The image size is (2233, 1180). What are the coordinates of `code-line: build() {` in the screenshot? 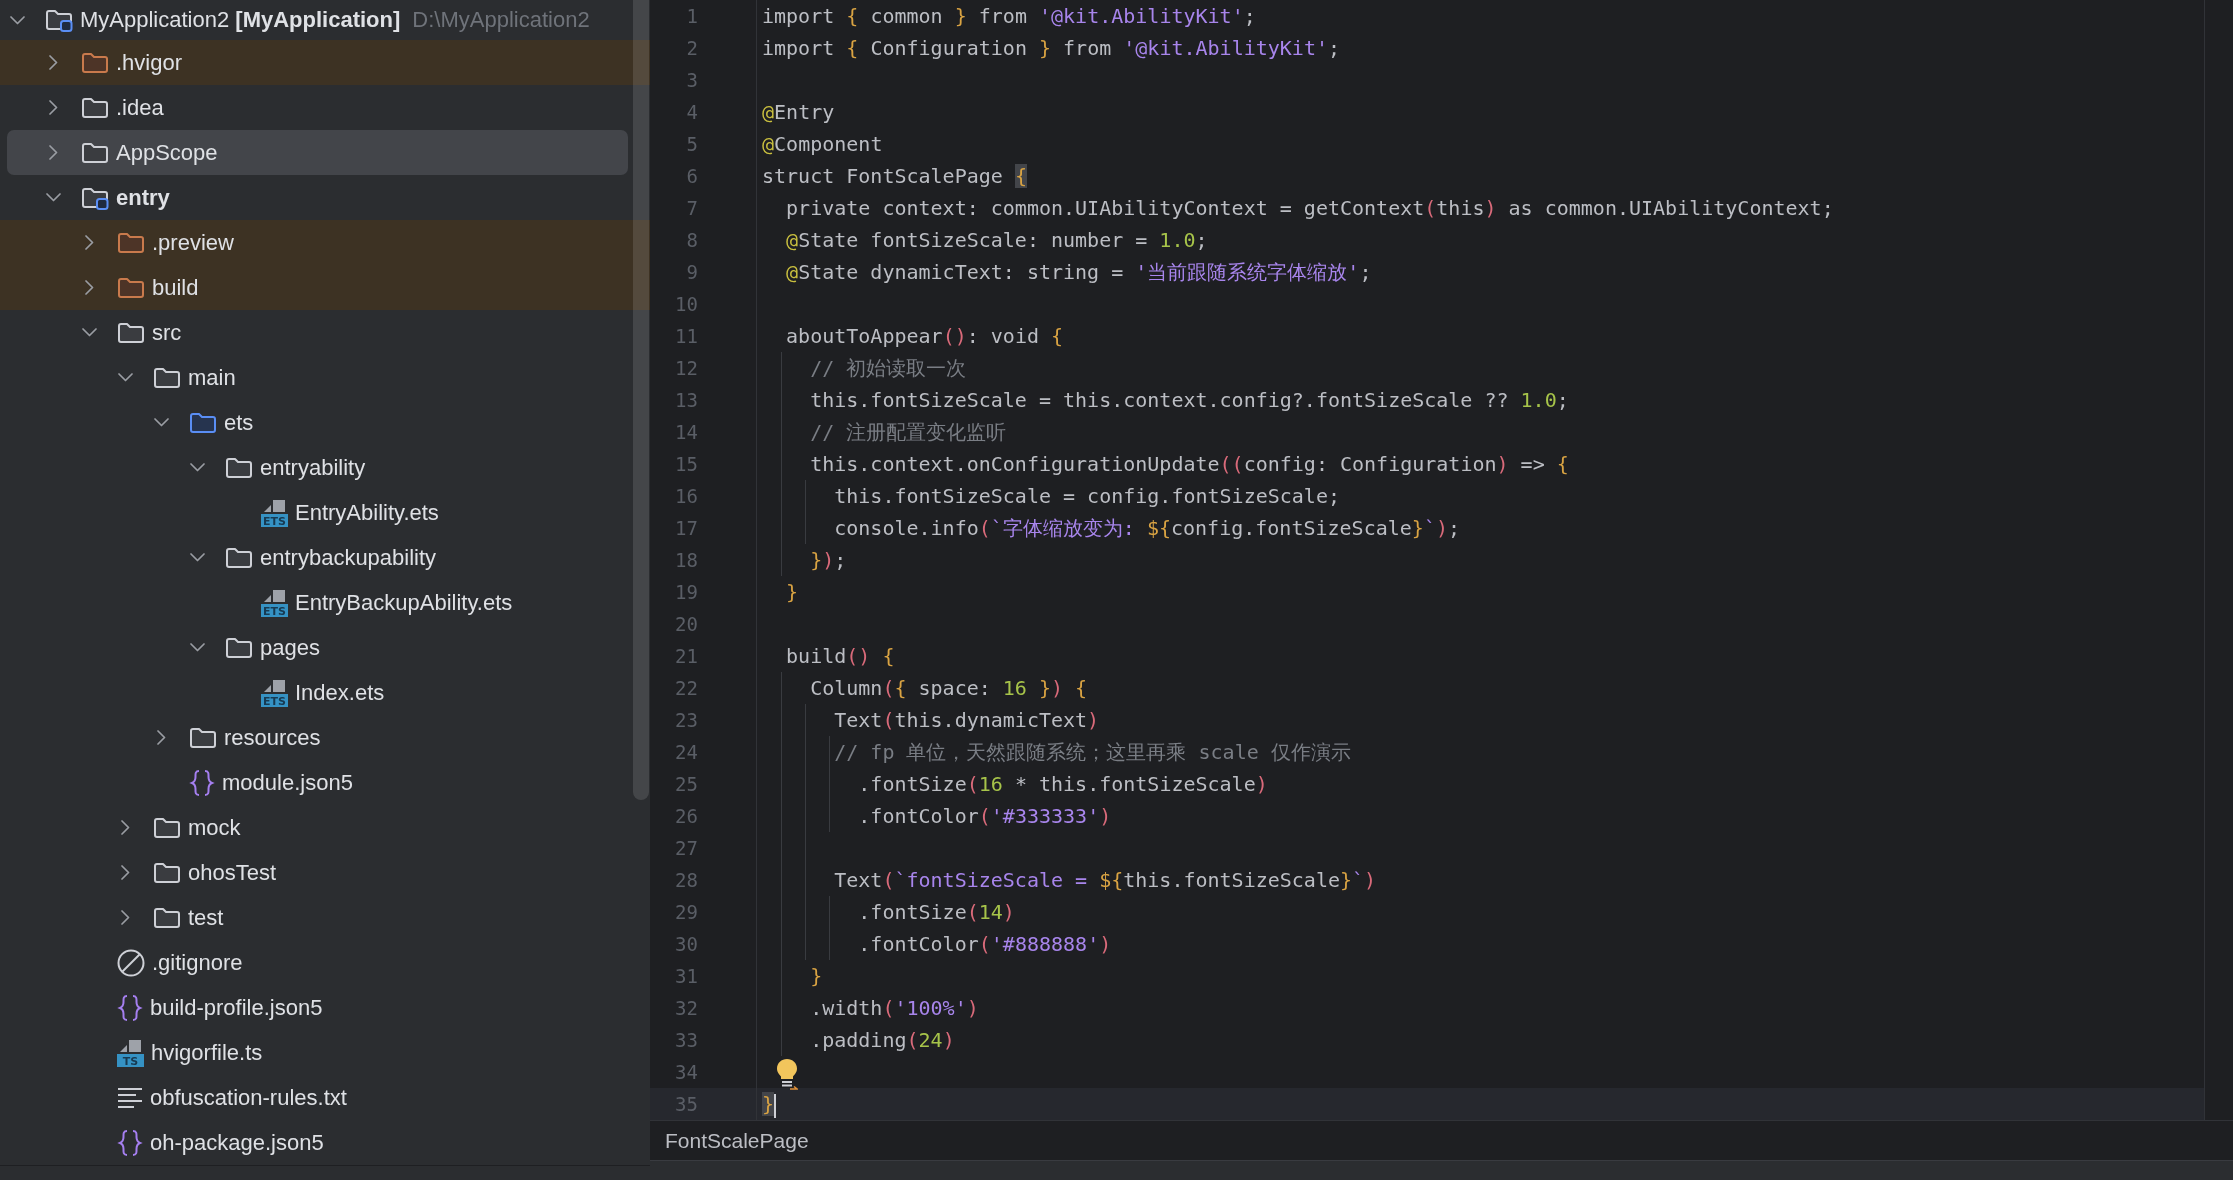 It's located at (840, 656).